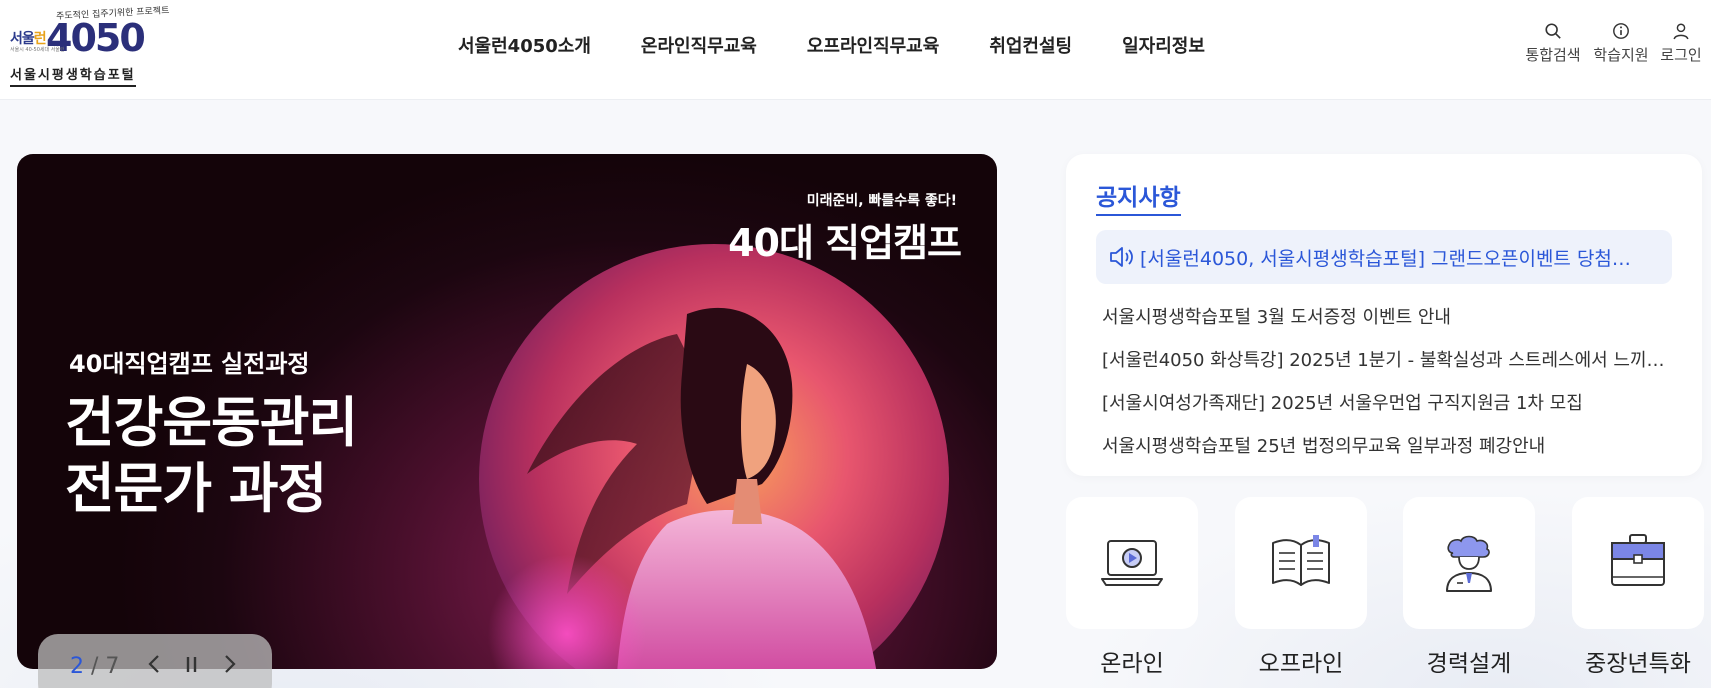 This screenshot has height=688, width=1711. Describe the element at coordinates (96, 38) in the screenshot. I see `logo-number: 4050` at that location.